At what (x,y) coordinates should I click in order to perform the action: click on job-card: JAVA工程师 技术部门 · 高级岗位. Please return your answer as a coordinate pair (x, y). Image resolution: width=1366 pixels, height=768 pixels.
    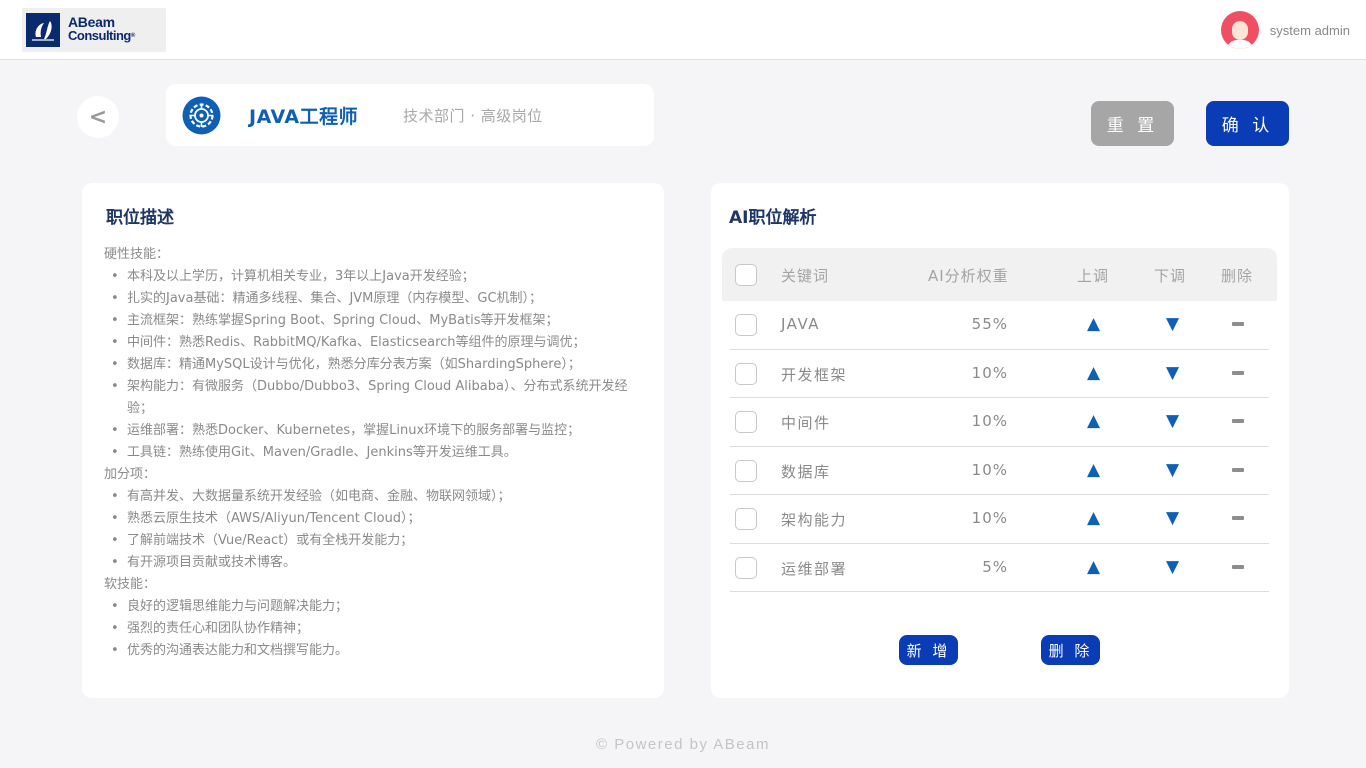
    Looking at the image, I should click on (410, 115).